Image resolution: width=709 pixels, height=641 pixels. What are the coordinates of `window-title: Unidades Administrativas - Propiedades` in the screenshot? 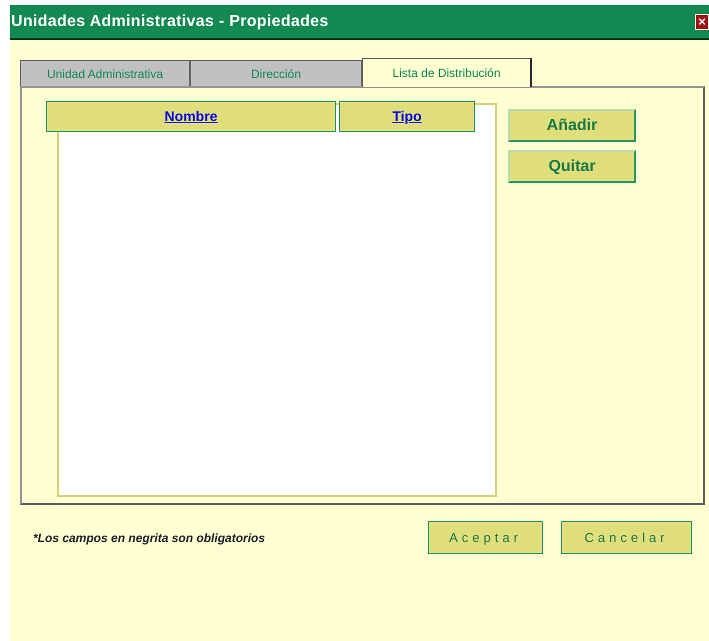 It's located at (169, 22).